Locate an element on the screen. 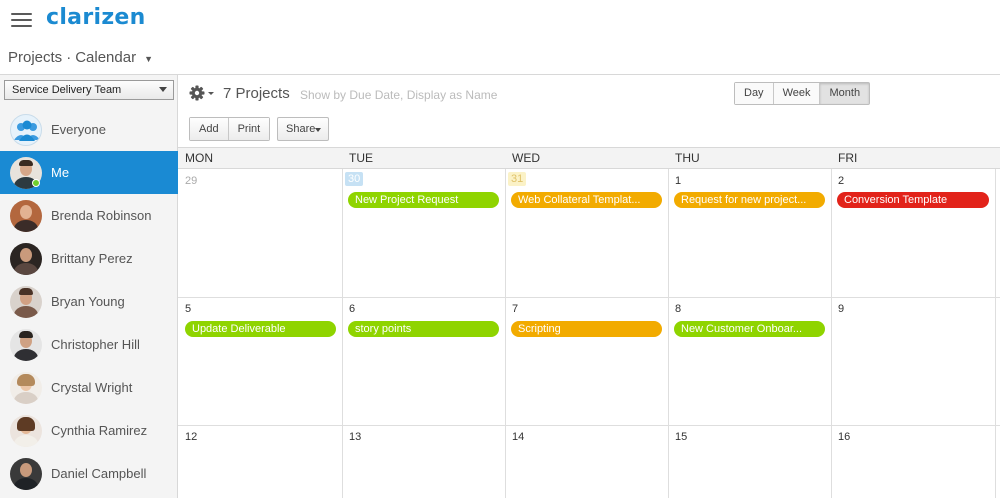  day-header-thu: THU is located at coordinates (687, 158).